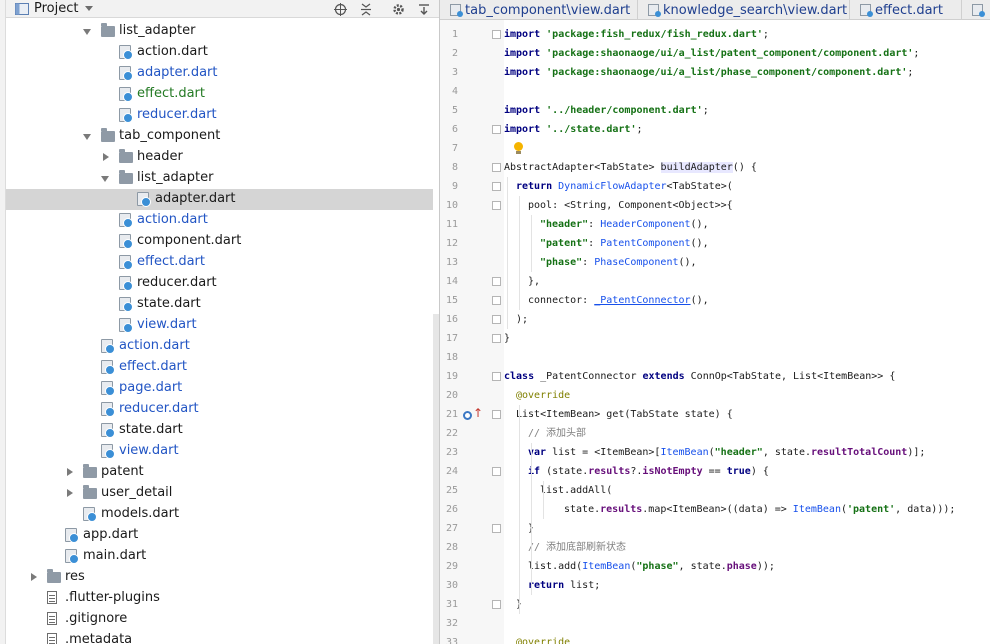 This screenshot has width=990, height=644. What do you see at coordinates (747, 262) in the screenshot?
I see `code-line: "phase": PhaseComponent(),` at bounding box center [747, 262].